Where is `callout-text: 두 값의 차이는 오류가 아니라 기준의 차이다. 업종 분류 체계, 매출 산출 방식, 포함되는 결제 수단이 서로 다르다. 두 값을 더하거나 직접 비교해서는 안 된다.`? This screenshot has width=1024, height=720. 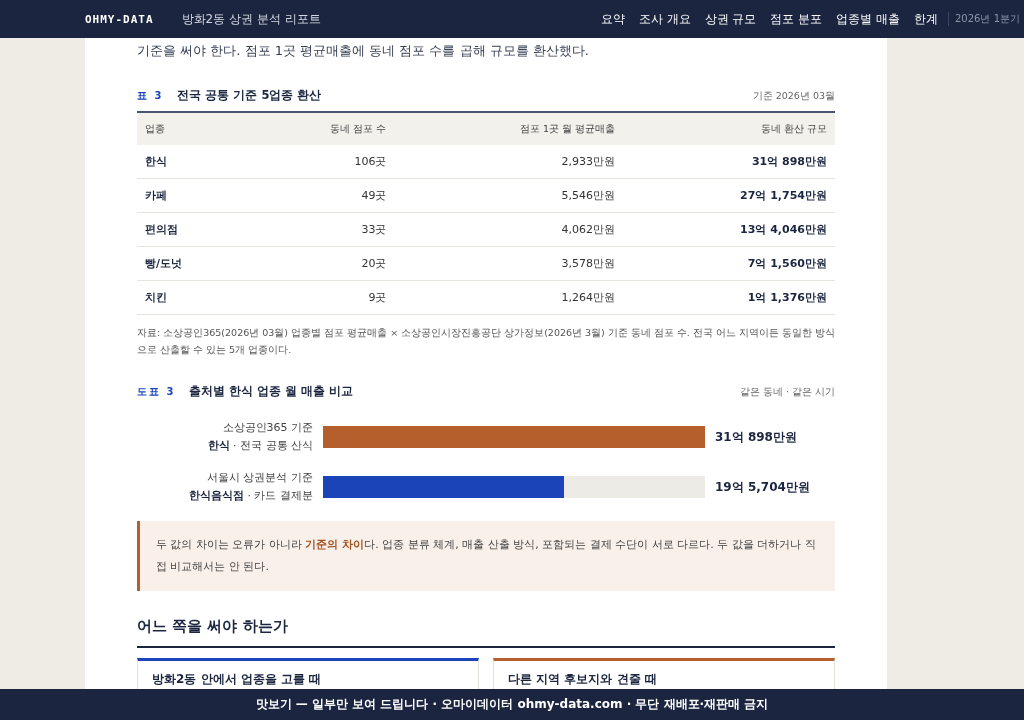
callout-text: 두 값의 차이는 오류가 아니라 기준의 차이다. 업종 분류 체계, 매출 산출 방식, 포함되는 결제 수단이 서로 다르다. 두 값을 더하거나 직접 비교해서는 안 된다. is located at coordinates (486, 556).